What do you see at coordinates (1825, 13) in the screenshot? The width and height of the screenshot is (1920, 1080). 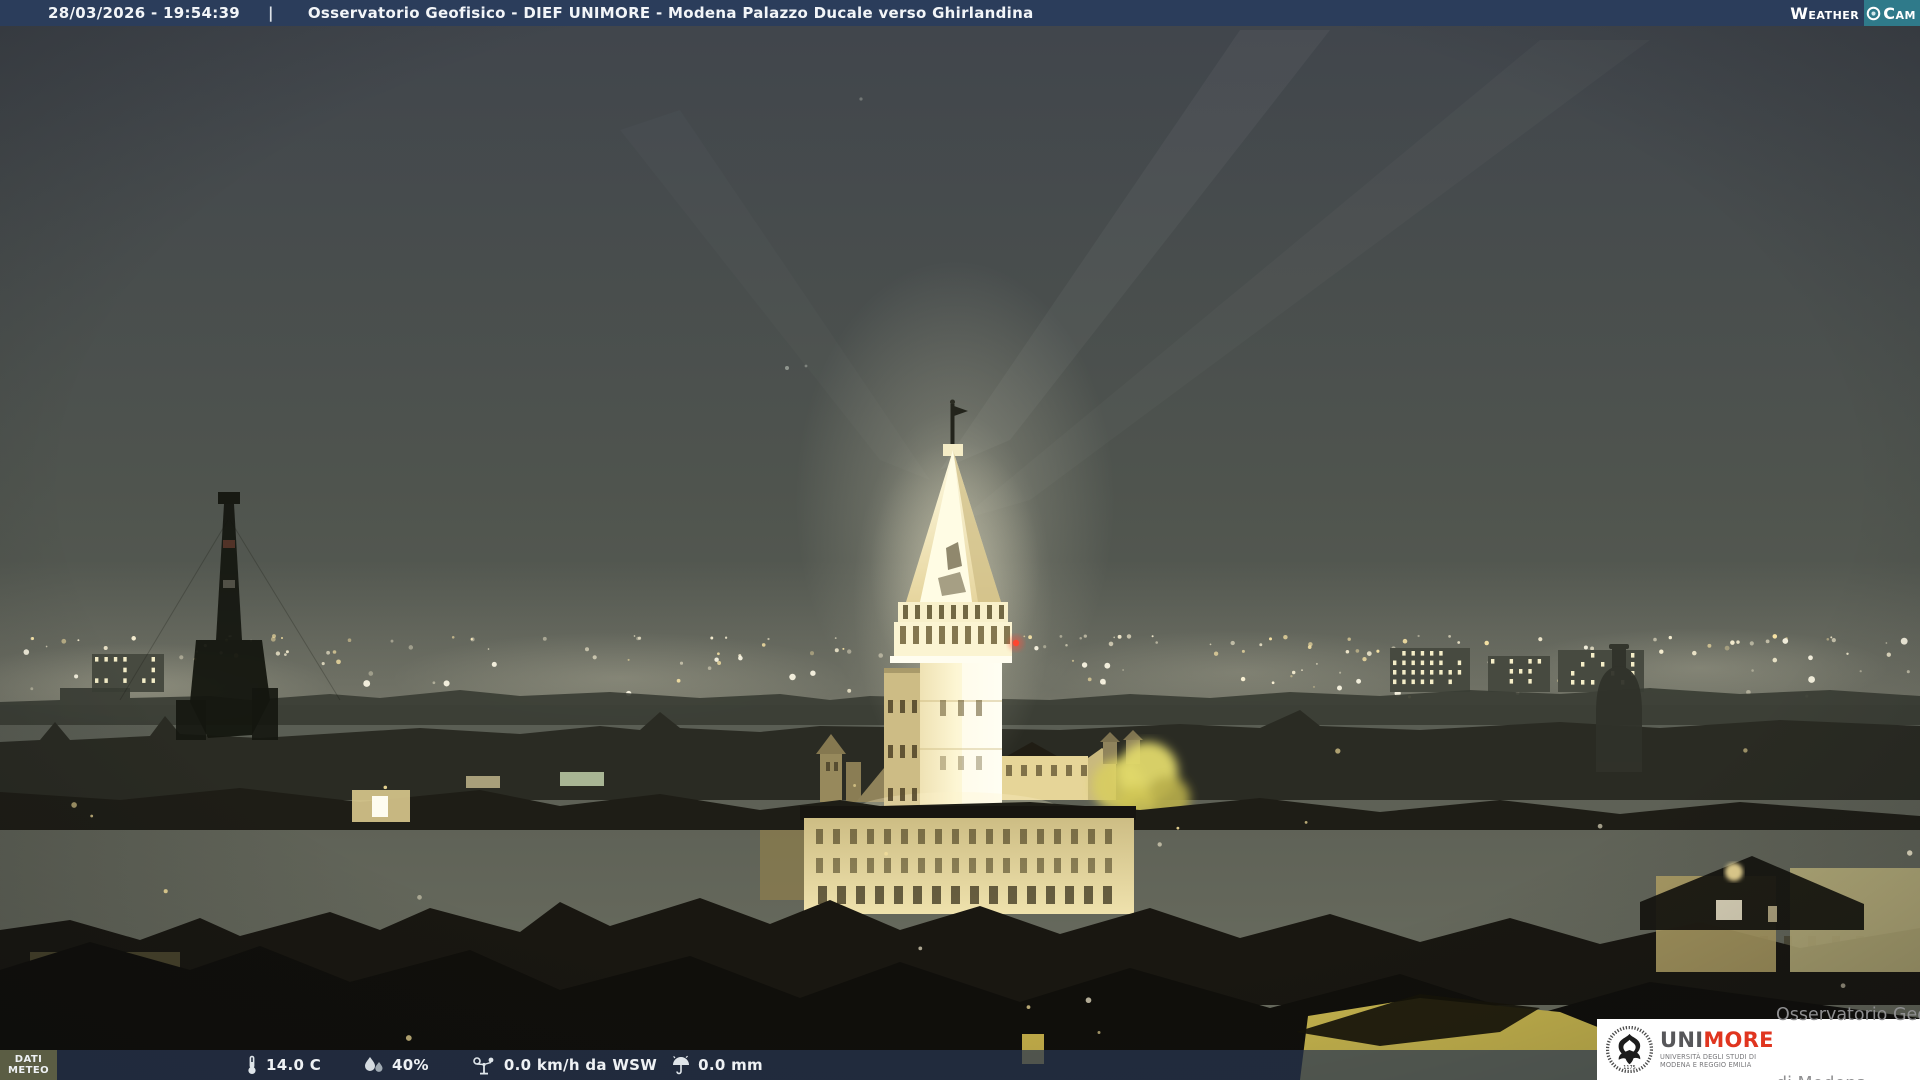 I see `weathercam-brand-weather: Weather` at bounding box center [1825, 13].